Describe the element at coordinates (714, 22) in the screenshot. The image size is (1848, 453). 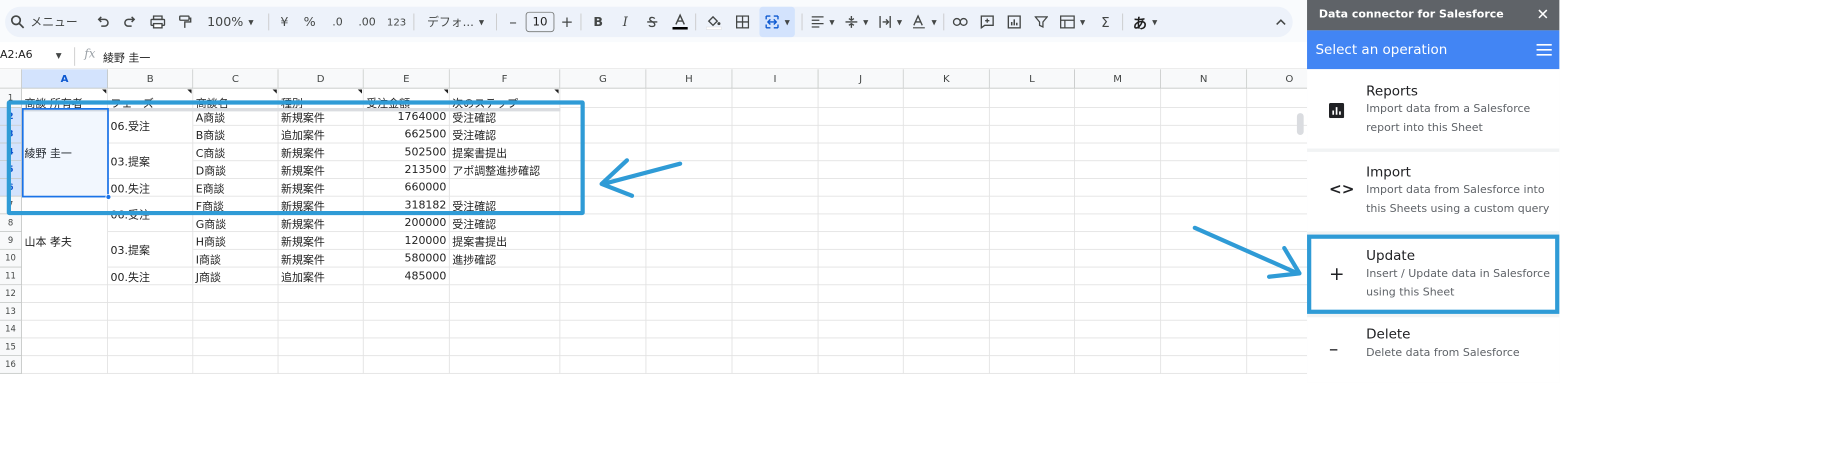
I see `fill-color-button` at that location.